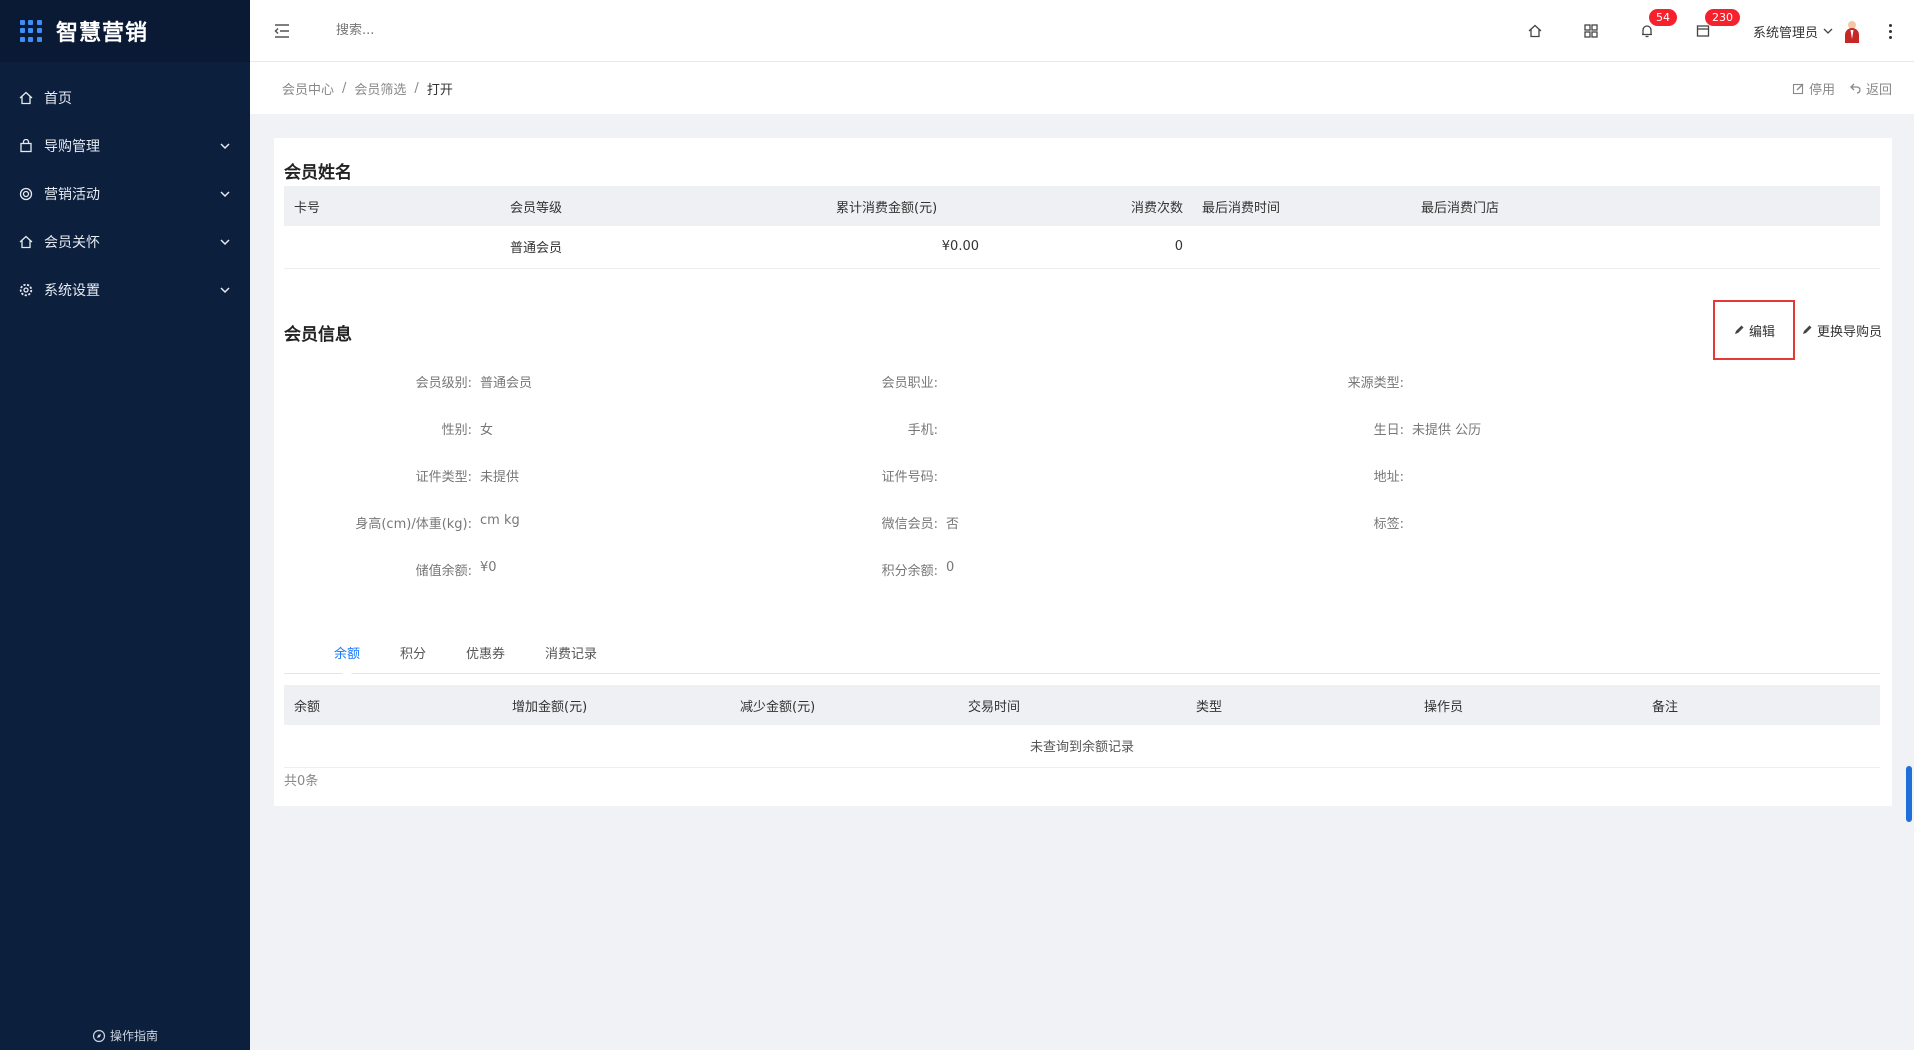 This screenshot has height=1050, width=1914. What do you see at coordinates (282, 31) in the screenshot?
I see `menu-collapse-icon` at bounding box center [282, 31].